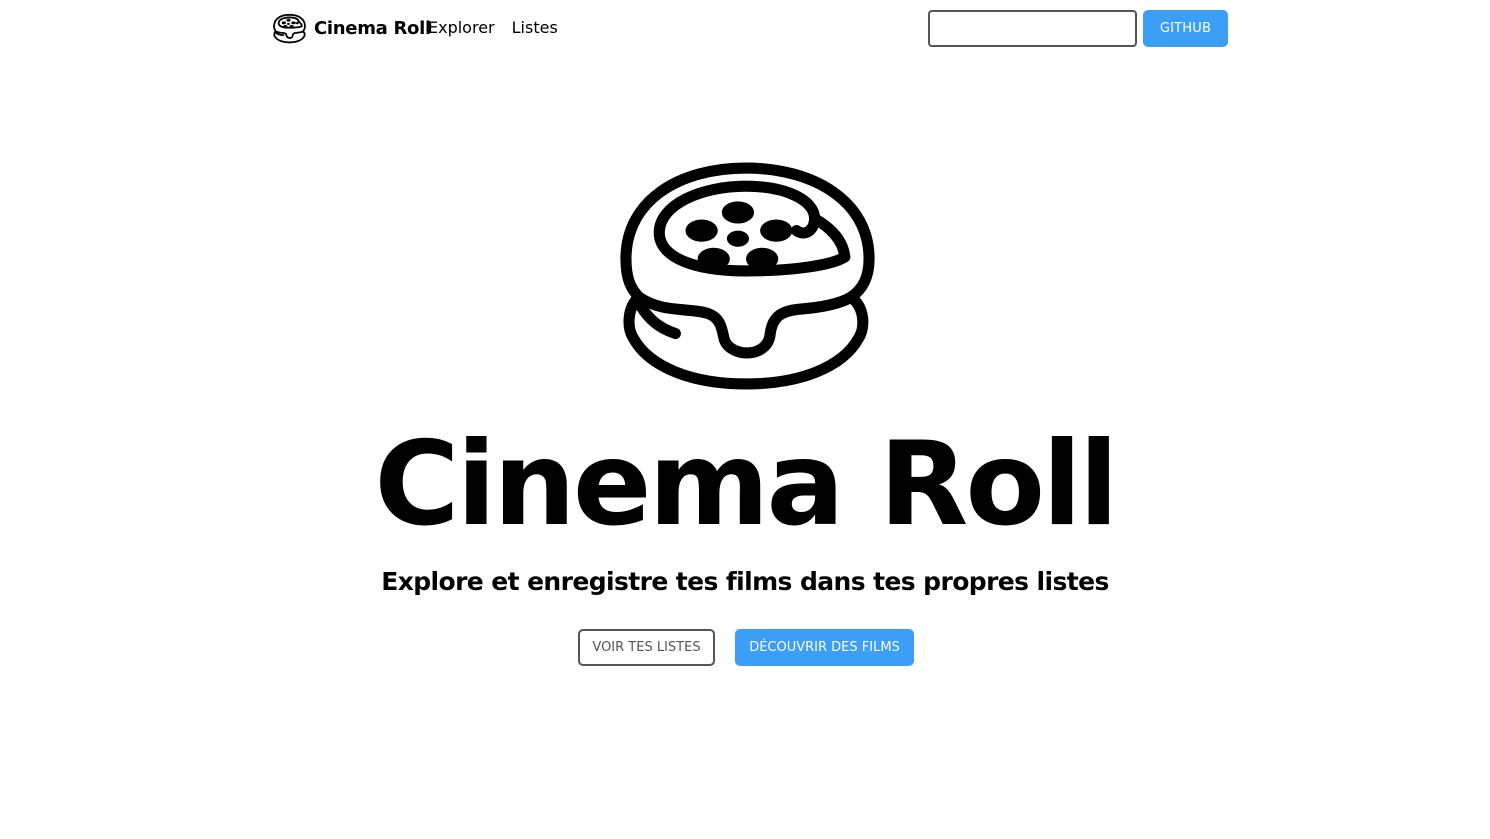 Image resolution: width=1490 pixels, height=839 pixels. What do you see at coordinates (289, 28) in the screenshot?
I see `cinnamon-roll-logo-icon` at bounding box center [289, 28].